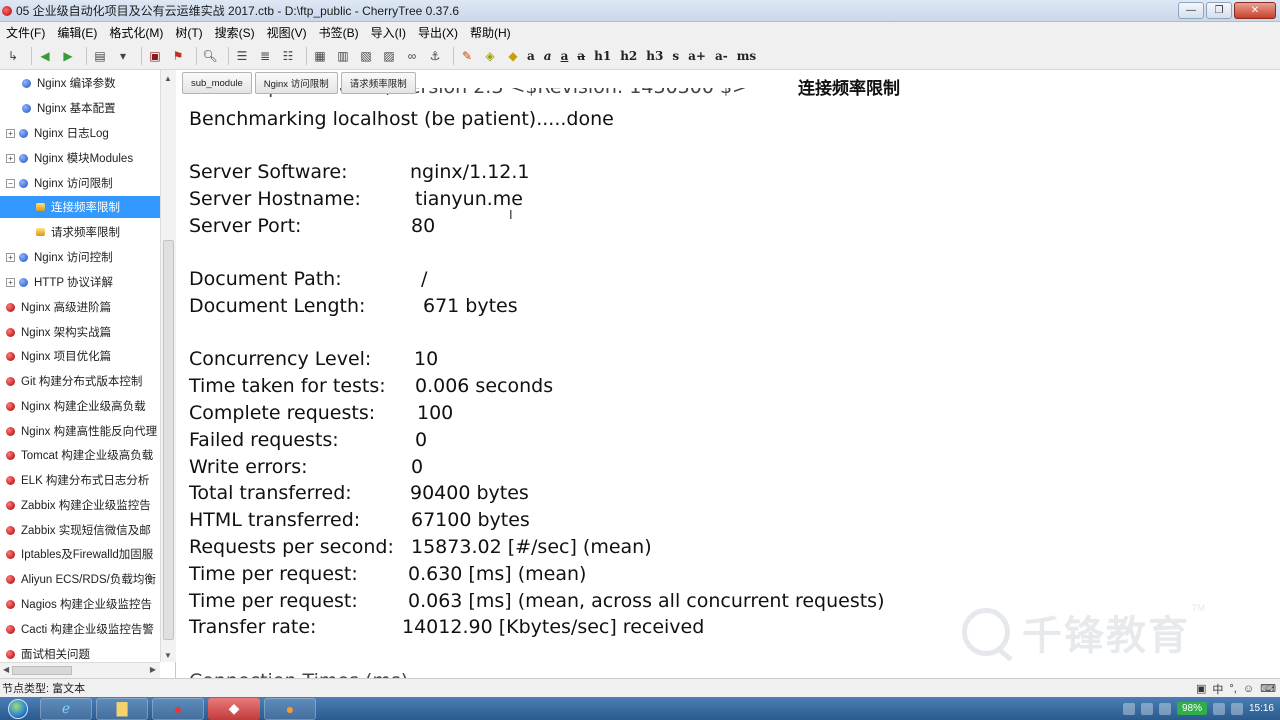 The height and width of the screenshot is (720, 1280). What do you see at coordinates (80, 604) in the screenshot?
I see `tree-node-nagios: Nagios 构建企业级监控告` at bounding box center [80, 604].